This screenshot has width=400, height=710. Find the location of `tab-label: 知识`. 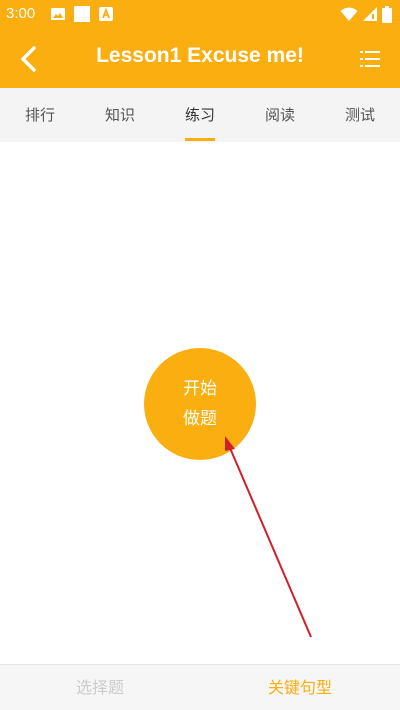

tab-label: 知识 is located at coordinates (119, 115).